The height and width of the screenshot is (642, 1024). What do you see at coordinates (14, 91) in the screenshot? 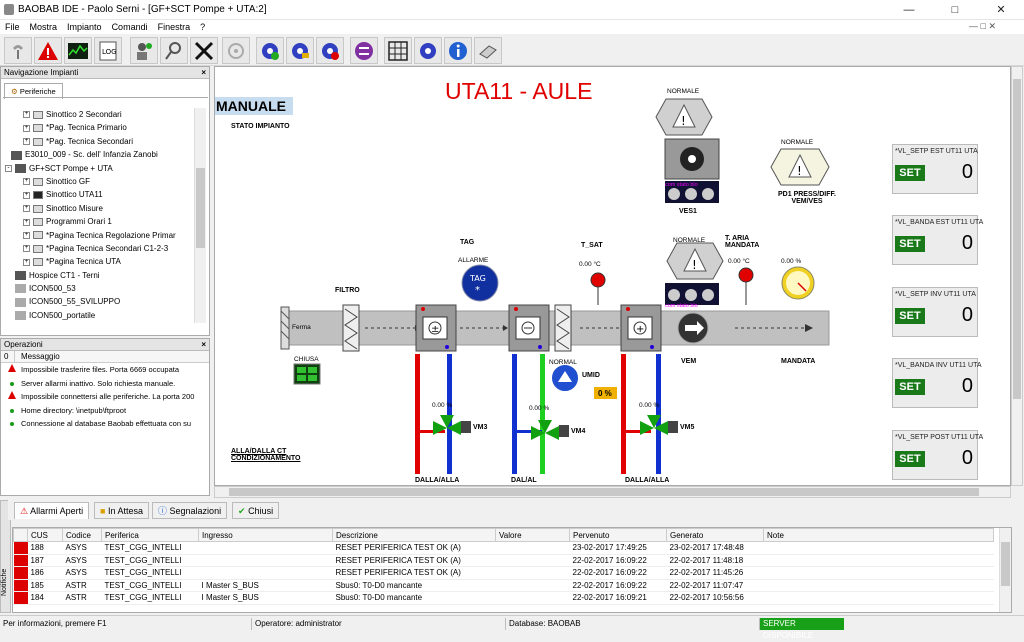
I see `gear-icon: ⚙` at bounding box center [14, 91].